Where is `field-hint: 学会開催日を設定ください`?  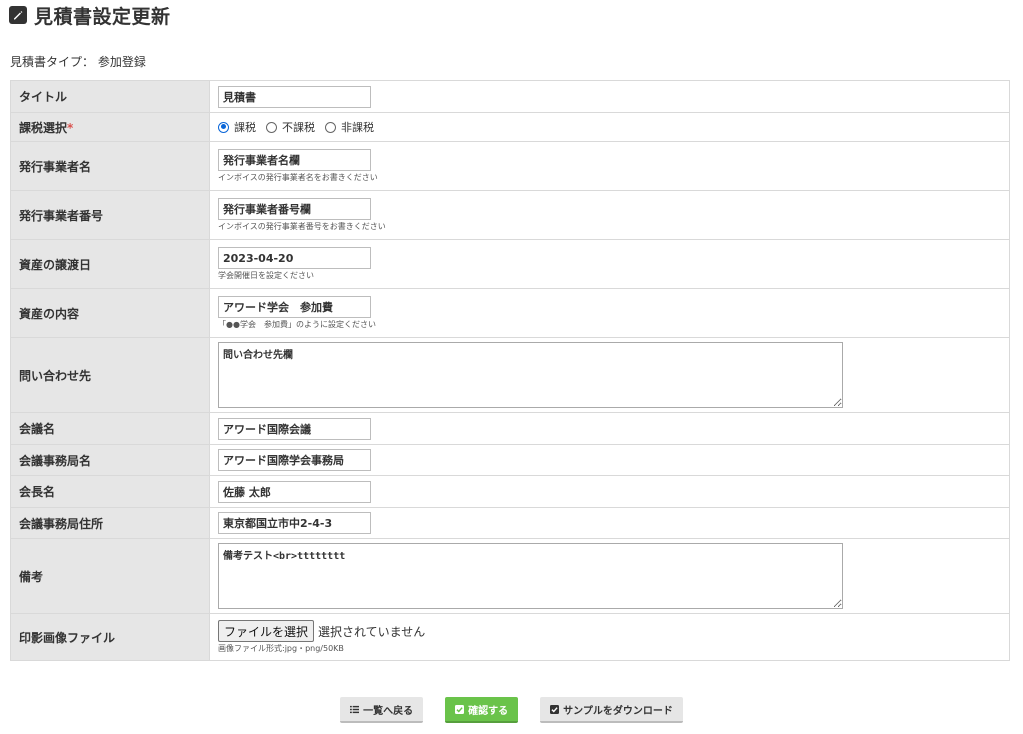 field-hint: 学会開催日を設定ください is located at coordinates (266, 275).